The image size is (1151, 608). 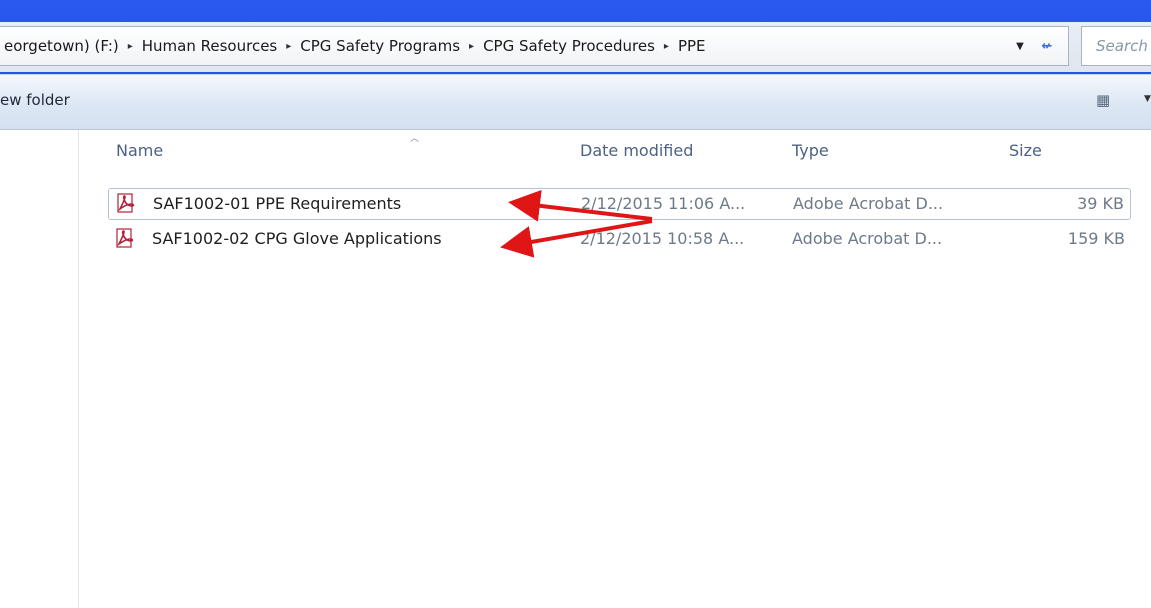 What do you see at coordinates (277, 203) in the screenshot?
I see `file-name: SAF1002-01 PPE Requirements` at bounding box center [277, 203].